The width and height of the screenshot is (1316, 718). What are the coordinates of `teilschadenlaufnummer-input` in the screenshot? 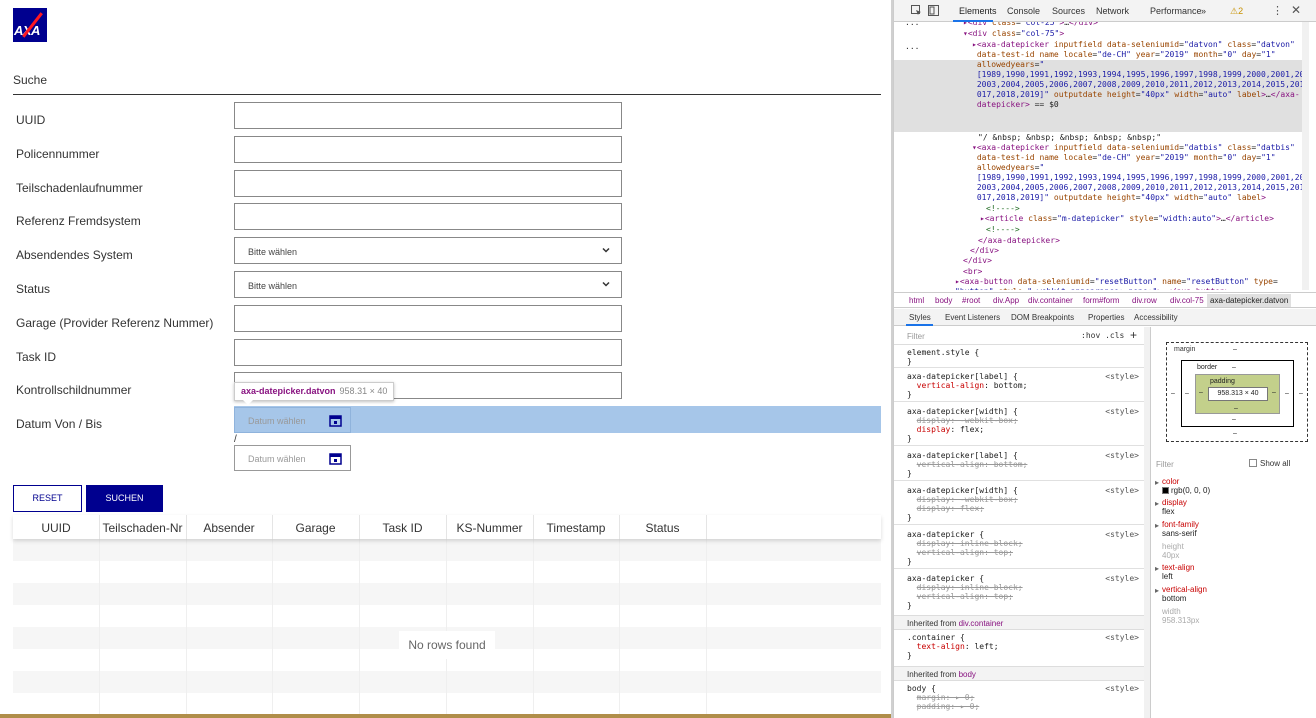 It's located at (428, 183).